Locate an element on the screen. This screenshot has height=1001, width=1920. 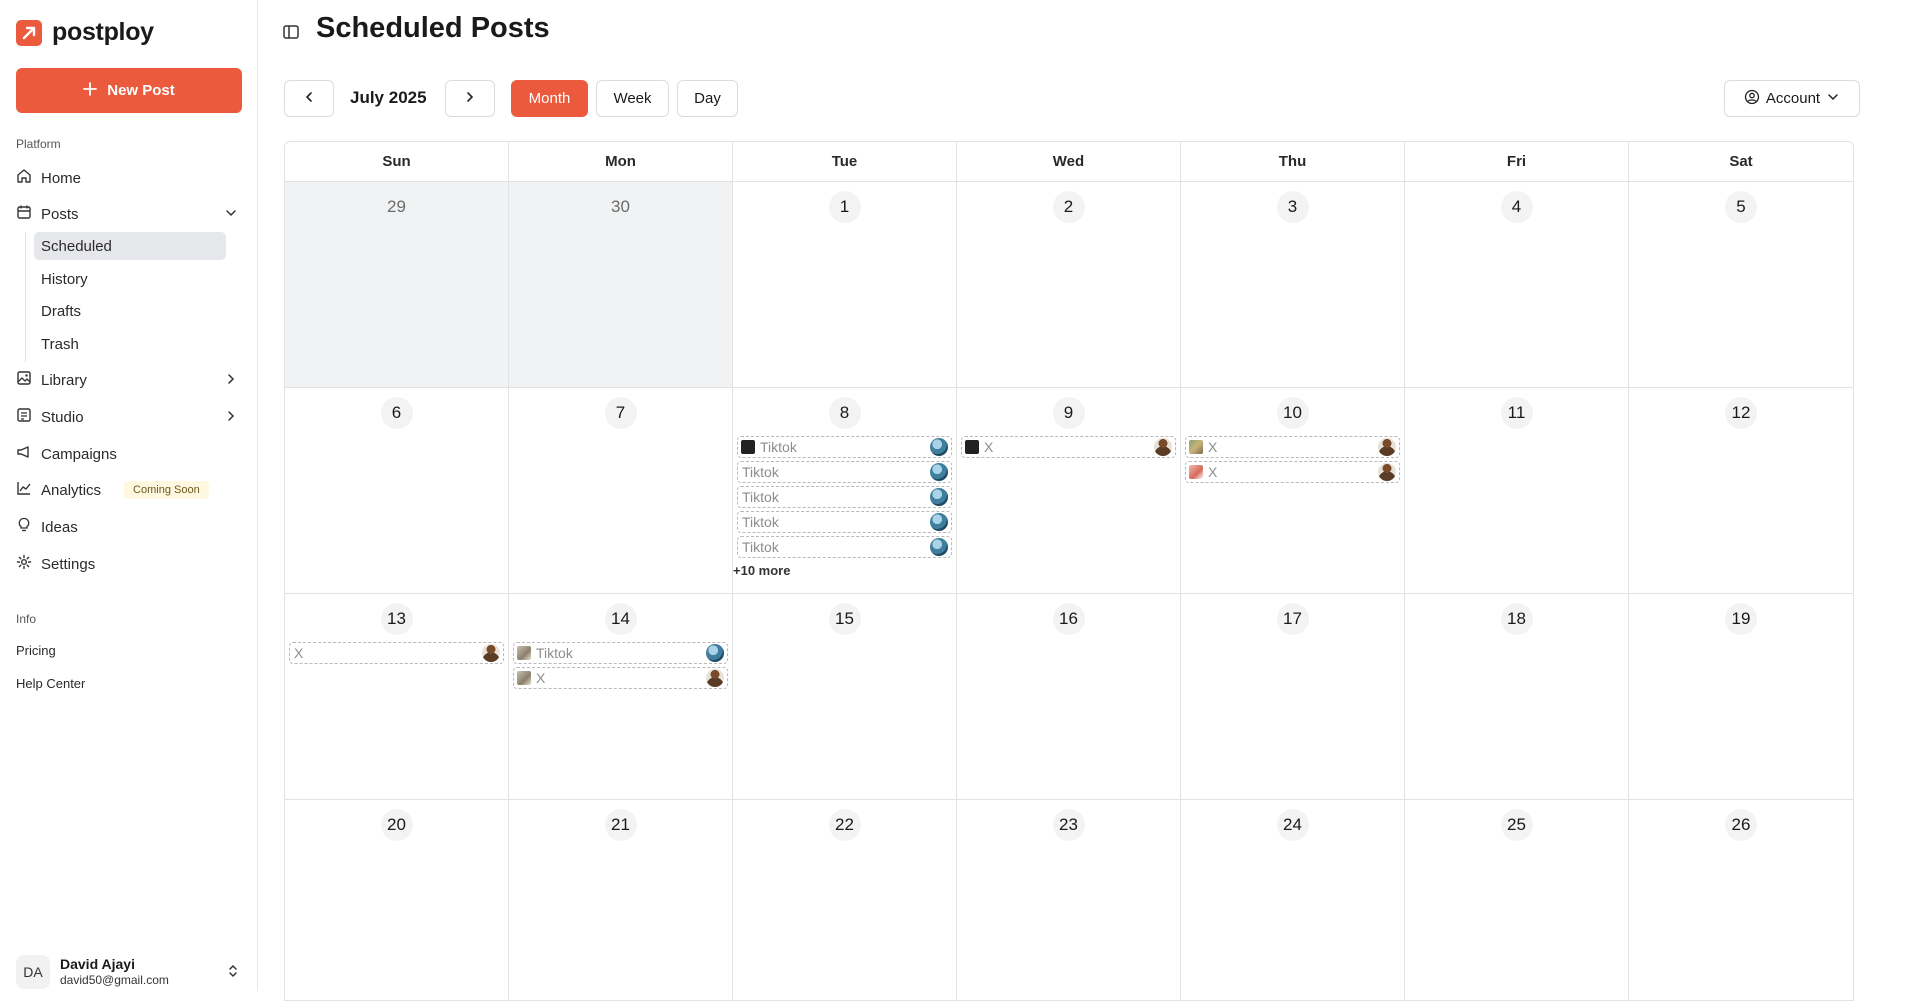
calendar-day-cell: 21 is located at coordinates (621, 900).